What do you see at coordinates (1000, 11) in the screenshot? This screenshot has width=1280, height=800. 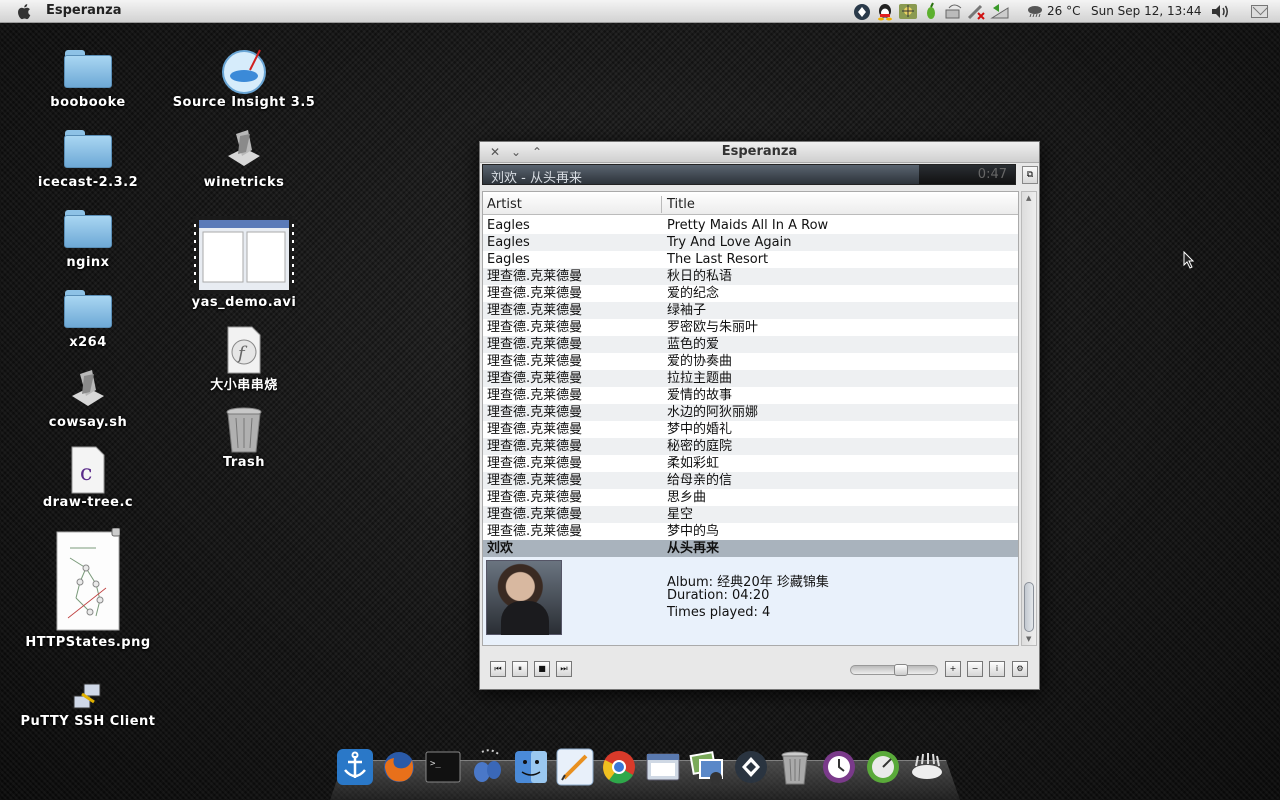 I see `update-tray-icon` at bounding box center [1000, 11].